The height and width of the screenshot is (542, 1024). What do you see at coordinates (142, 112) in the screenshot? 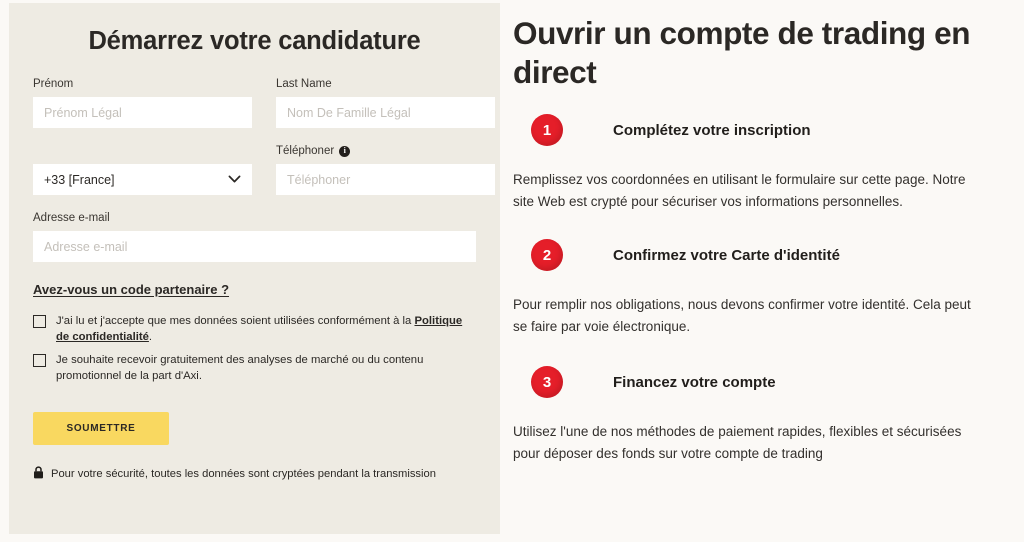
I see `first-name-input` at bounding box center [142, 112].